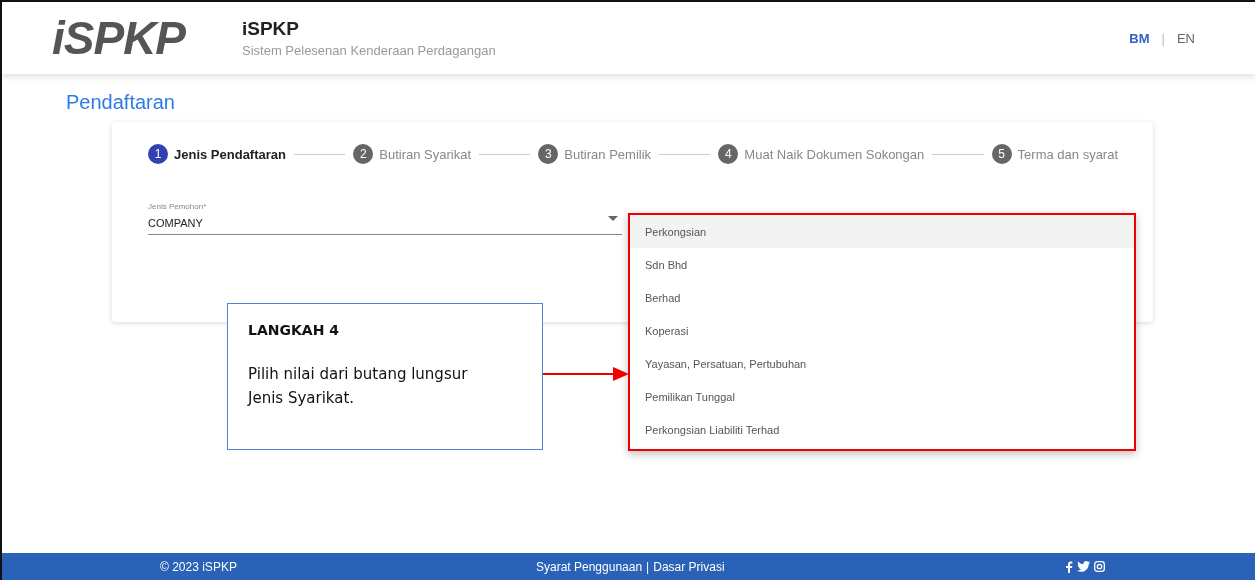 This screenshot has height=580, width=1255. I want to click on dropdown-option: Yayasan, Persatuan, Pertubuhan, so click(882, 363).